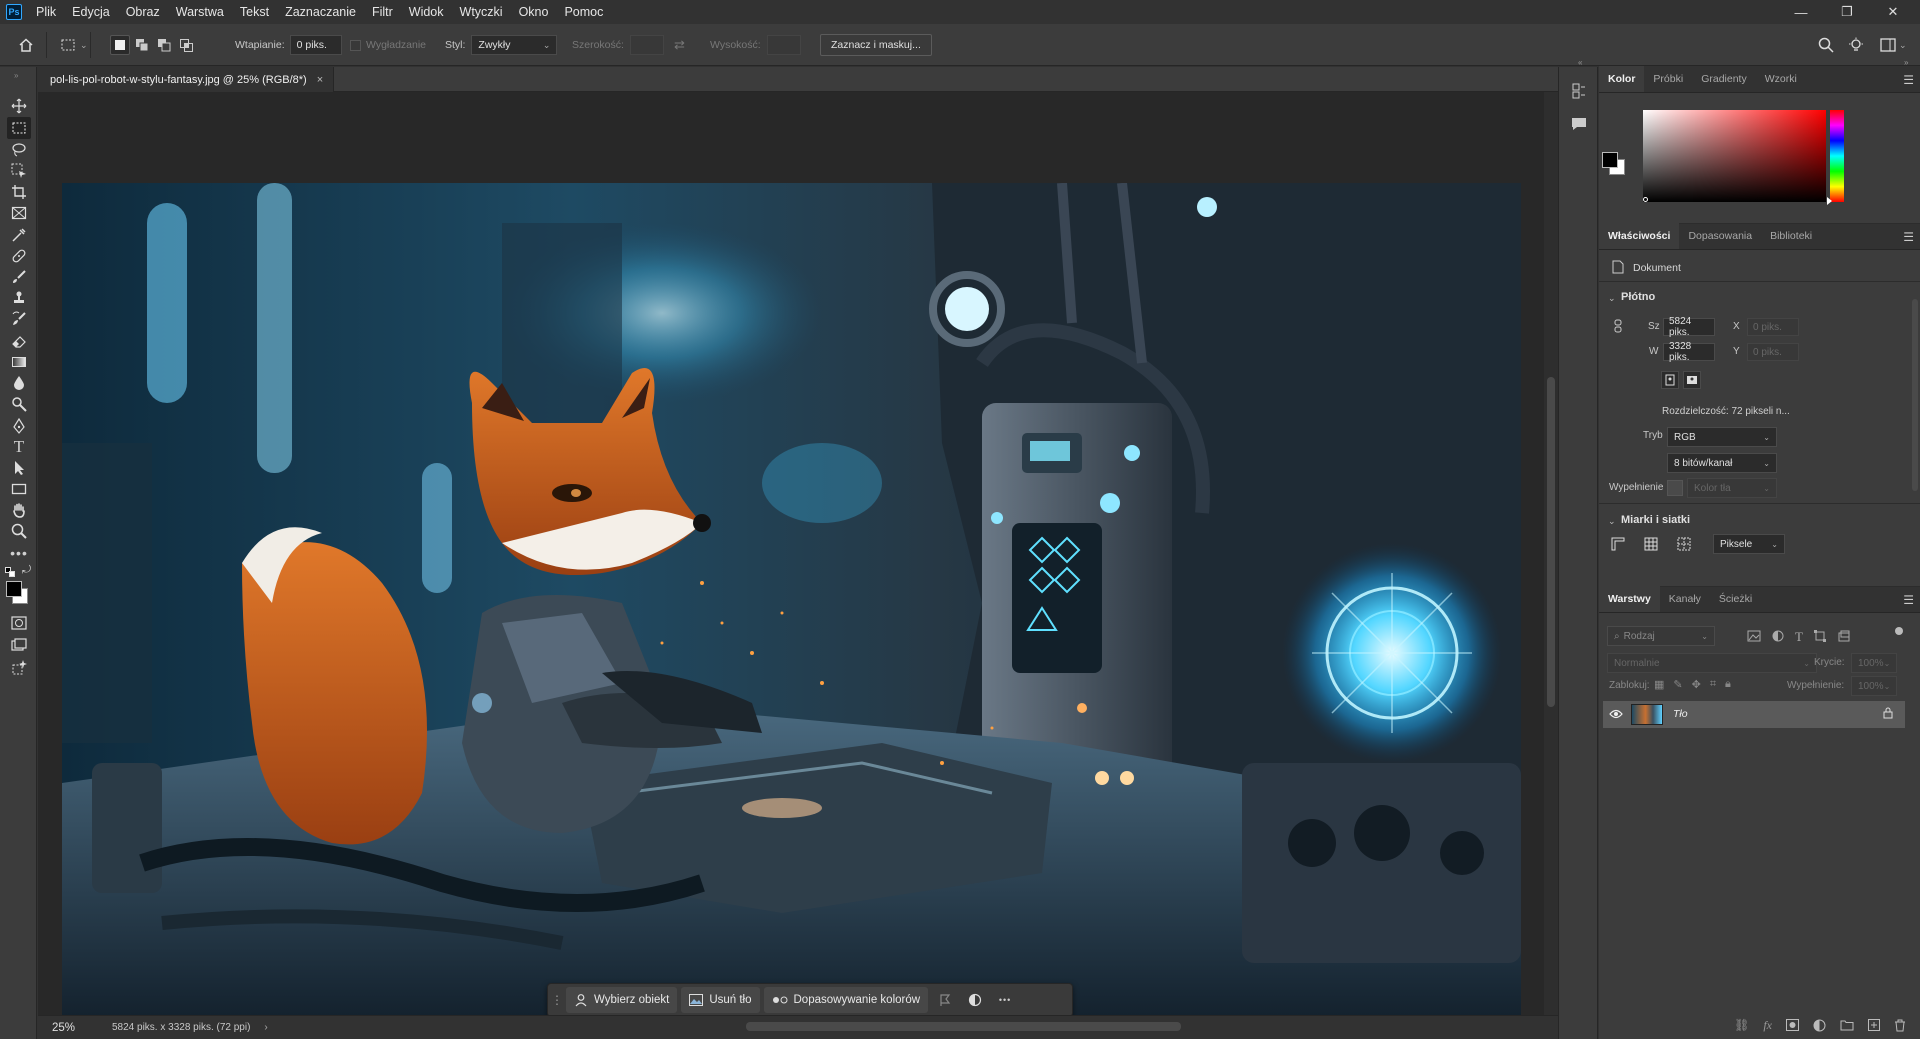 The height and width of the screenshot is (1039, 1920). Describe the element at coordinates (84, 45) in the screenshot. I see `chevron-down-icon: ⌄` at that location.